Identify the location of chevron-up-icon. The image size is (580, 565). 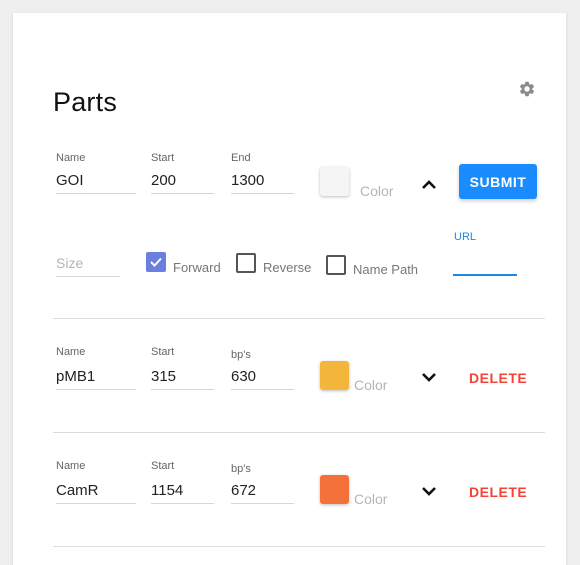
(429, 184).